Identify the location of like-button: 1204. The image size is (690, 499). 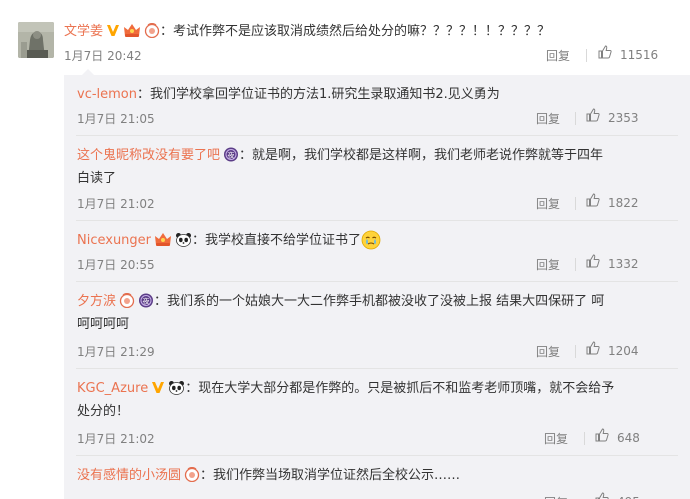
(612, 350).